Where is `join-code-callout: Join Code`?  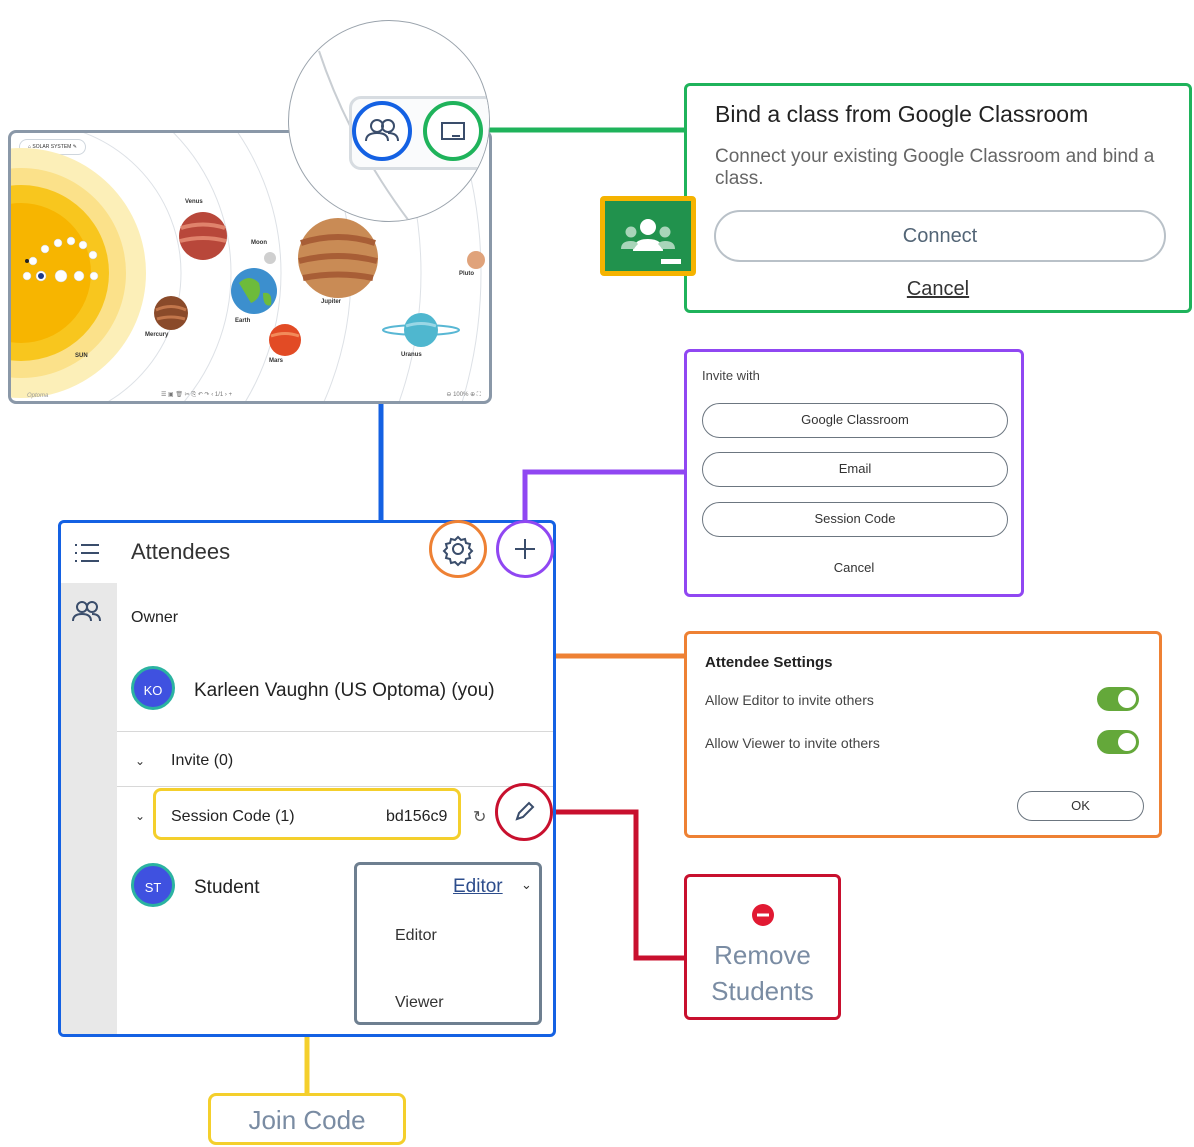
join-code-callout: Join Code is located at coordinates (307, 1119).